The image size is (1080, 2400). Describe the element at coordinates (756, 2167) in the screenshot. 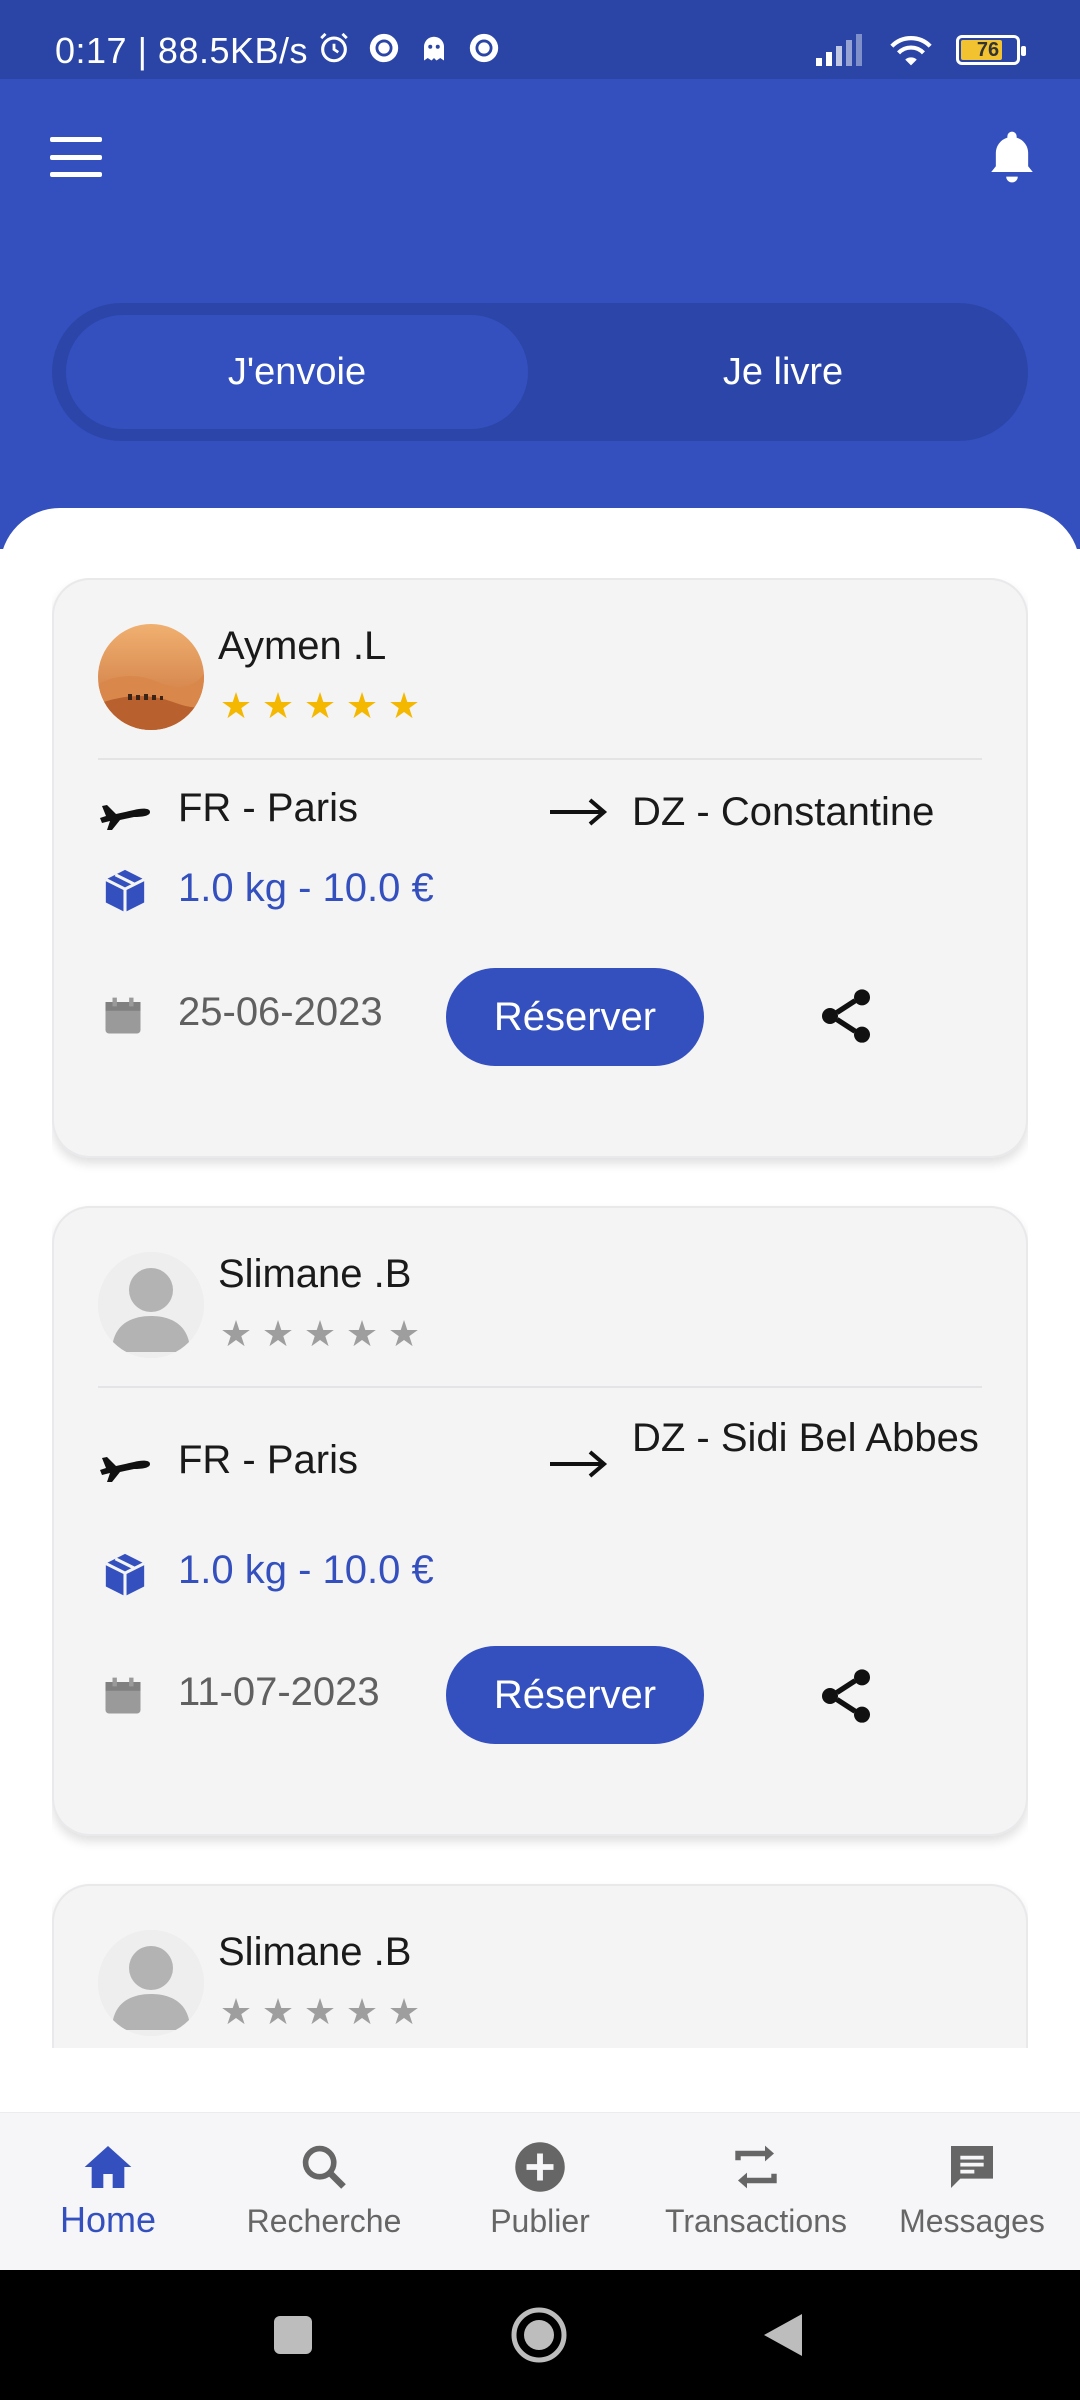

I see `swap-icon` at that location.